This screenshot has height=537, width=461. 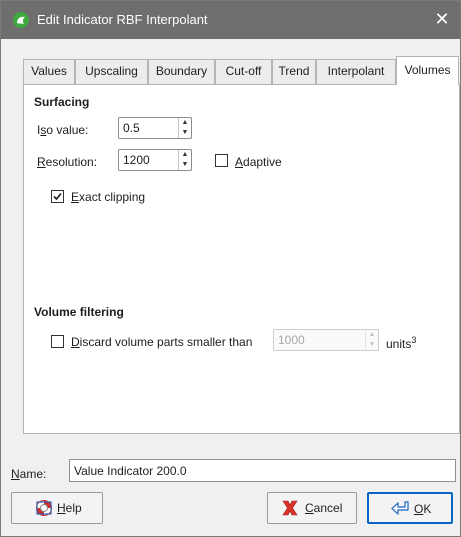 What do you see at coordinates (371, 340) in the screenshot?
I see `volume-threshold-stepper: ▲ ▼` at bounding box center [371, 340].